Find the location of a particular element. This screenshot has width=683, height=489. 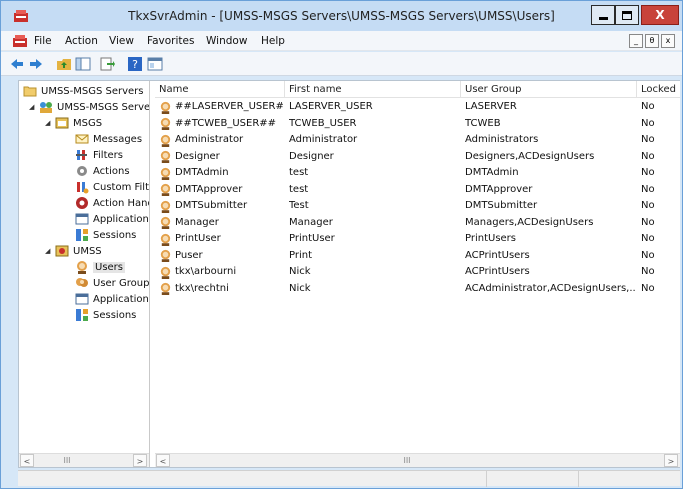

tree-root-node: UMSS-MSGS Servers is located at coordinates (83, 91).